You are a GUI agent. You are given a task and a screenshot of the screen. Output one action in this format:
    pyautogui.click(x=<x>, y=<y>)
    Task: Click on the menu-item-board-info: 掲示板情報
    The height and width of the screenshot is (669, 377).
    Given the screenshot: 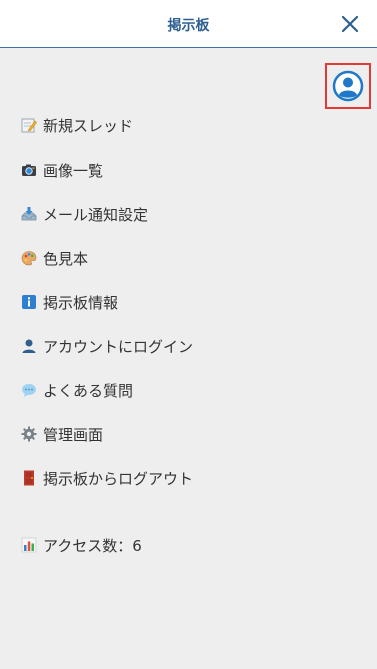 What is the action you would take?
    pyautogui.click(x=69, y=302)
    